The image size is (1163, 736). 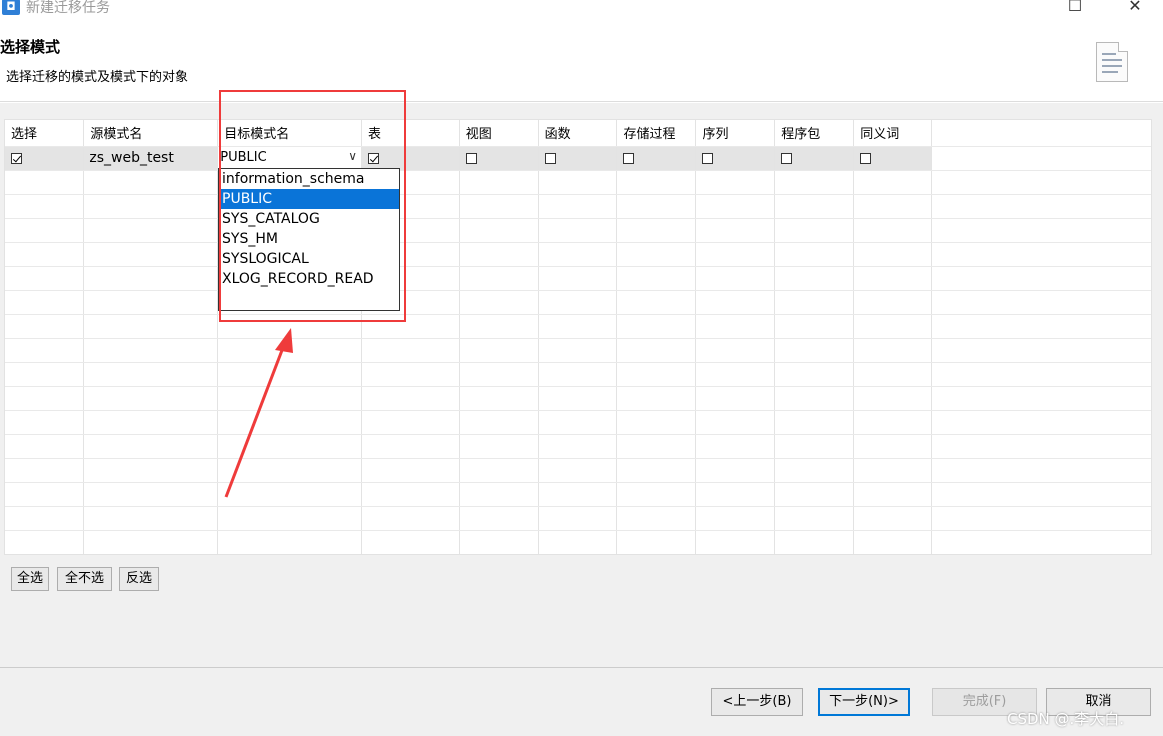 I want to click on back-button: <上一步(B), so click(x=757, y=702).